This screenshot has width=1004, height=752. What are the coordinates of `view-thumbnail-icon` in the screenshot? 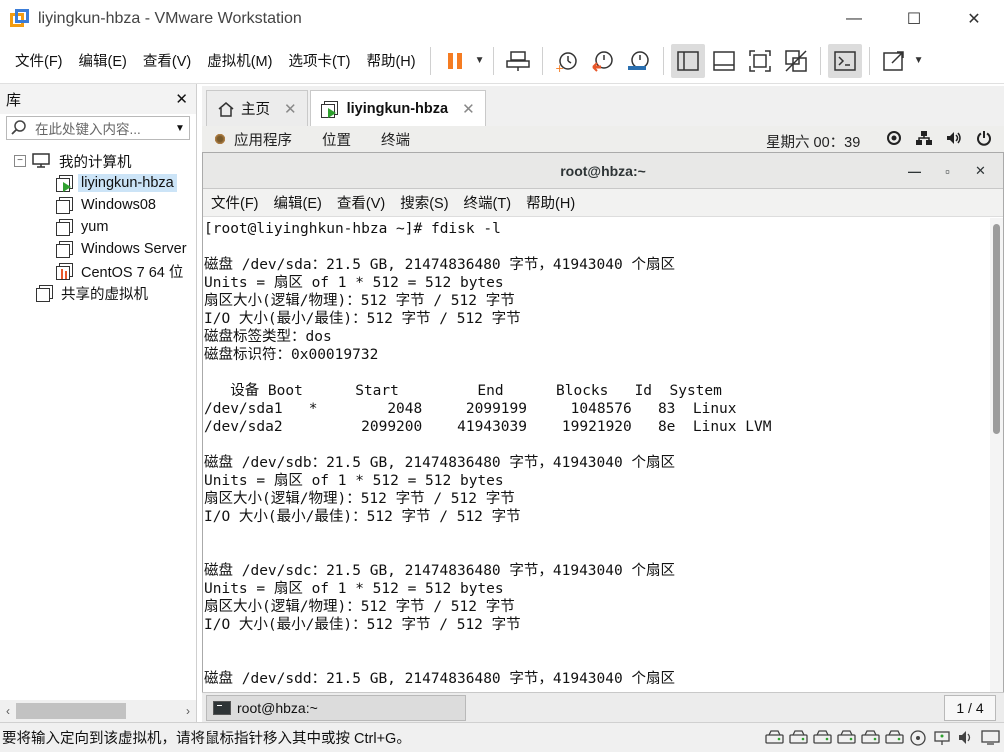 It's located at (724, 61).